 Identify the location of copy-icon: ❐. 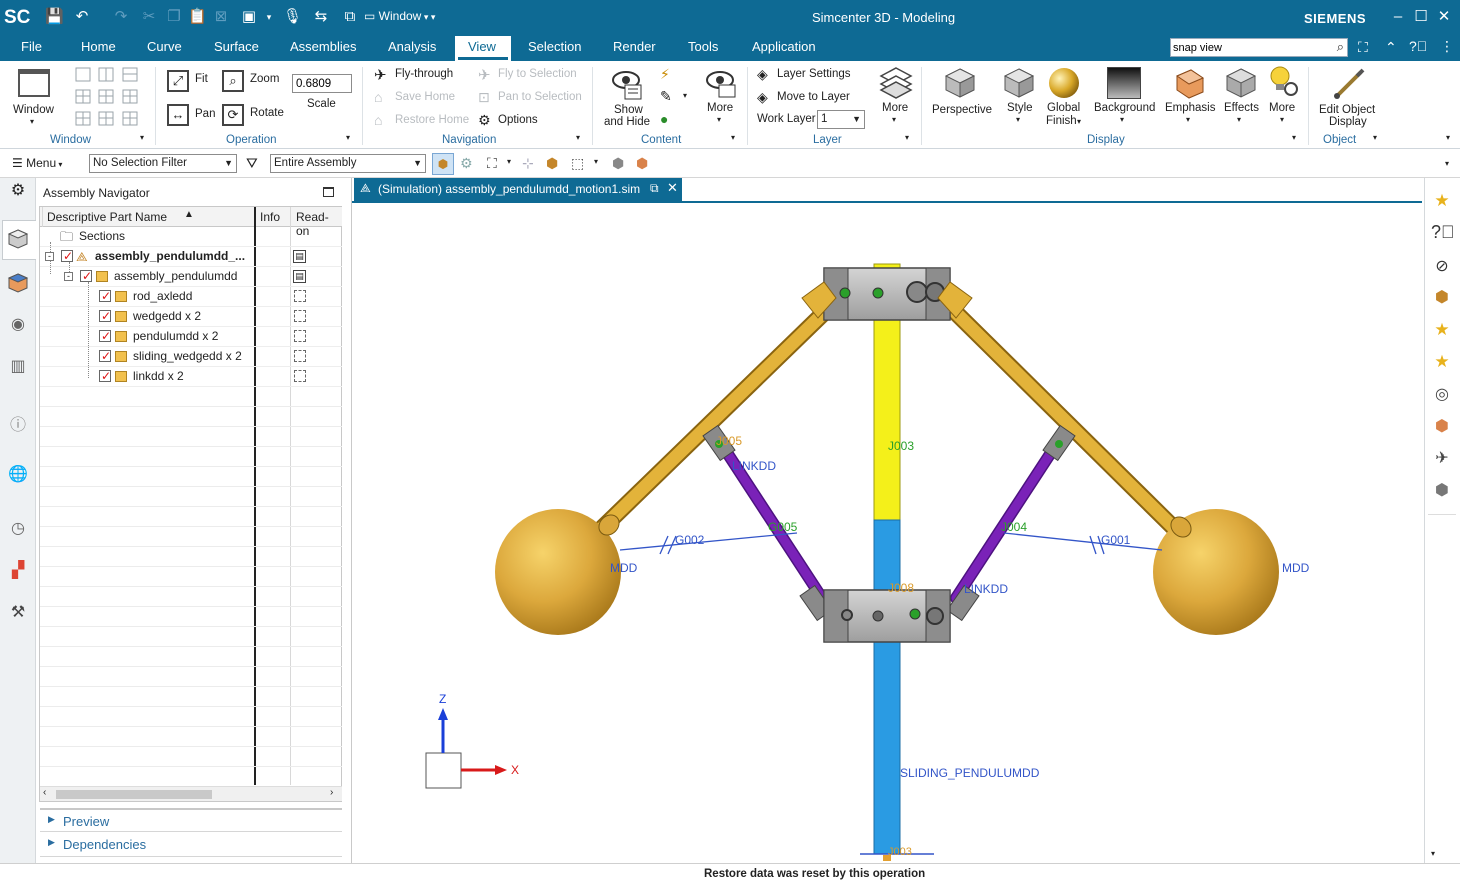
(174, 17).